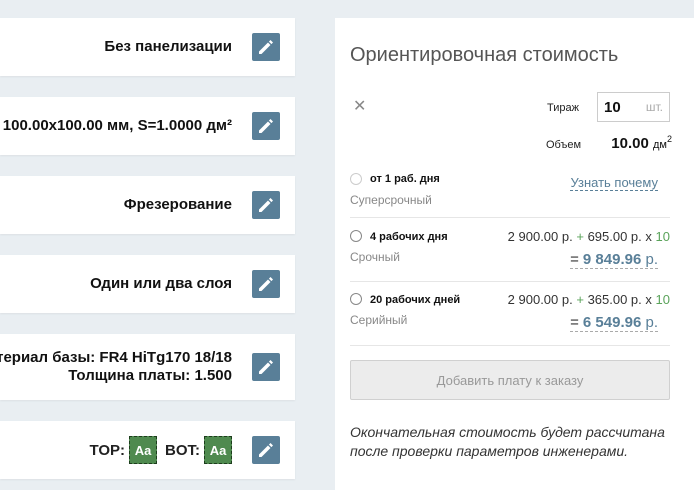  What do you see at coordinates (614, 236) in the screenshot?
I see `unit-price: 695.00 р.` at bounding box center [614, 236].